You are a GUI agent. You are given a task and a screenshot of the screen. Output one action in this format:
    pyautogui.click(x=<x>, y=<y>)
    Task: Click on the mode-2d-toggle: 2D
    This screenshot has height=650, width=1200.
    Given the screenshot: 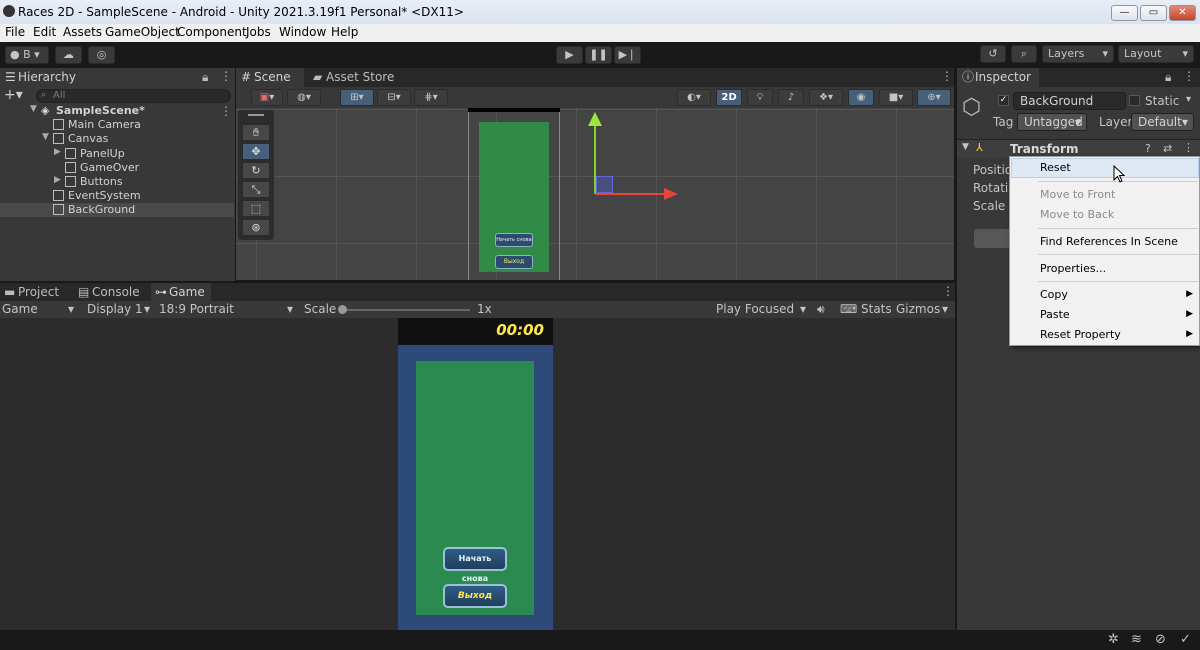 What is the action you would take?
    pyautogui.click(x=729, y=97)
    